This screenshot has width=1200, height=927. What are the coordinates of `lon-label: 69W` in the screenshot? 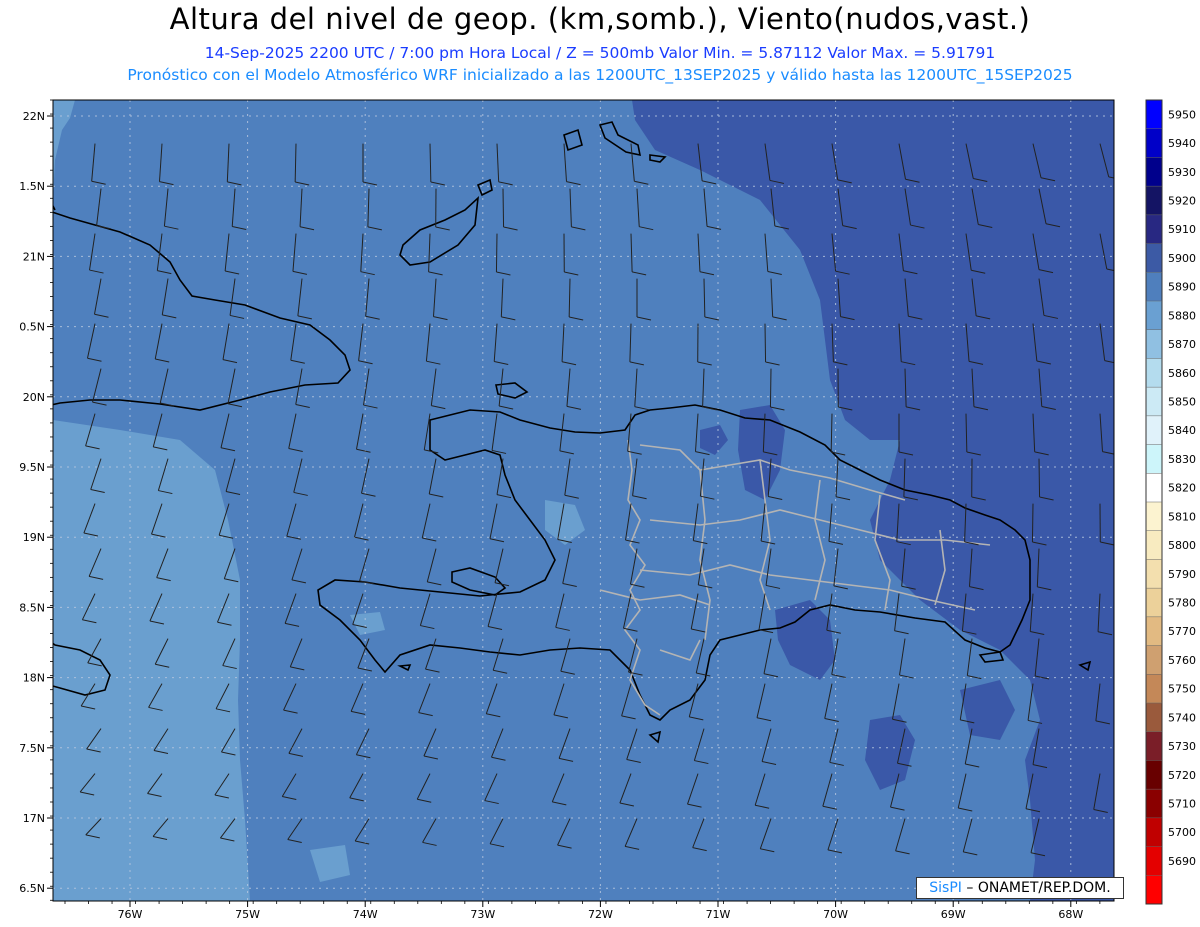 It's located at (953, 914).